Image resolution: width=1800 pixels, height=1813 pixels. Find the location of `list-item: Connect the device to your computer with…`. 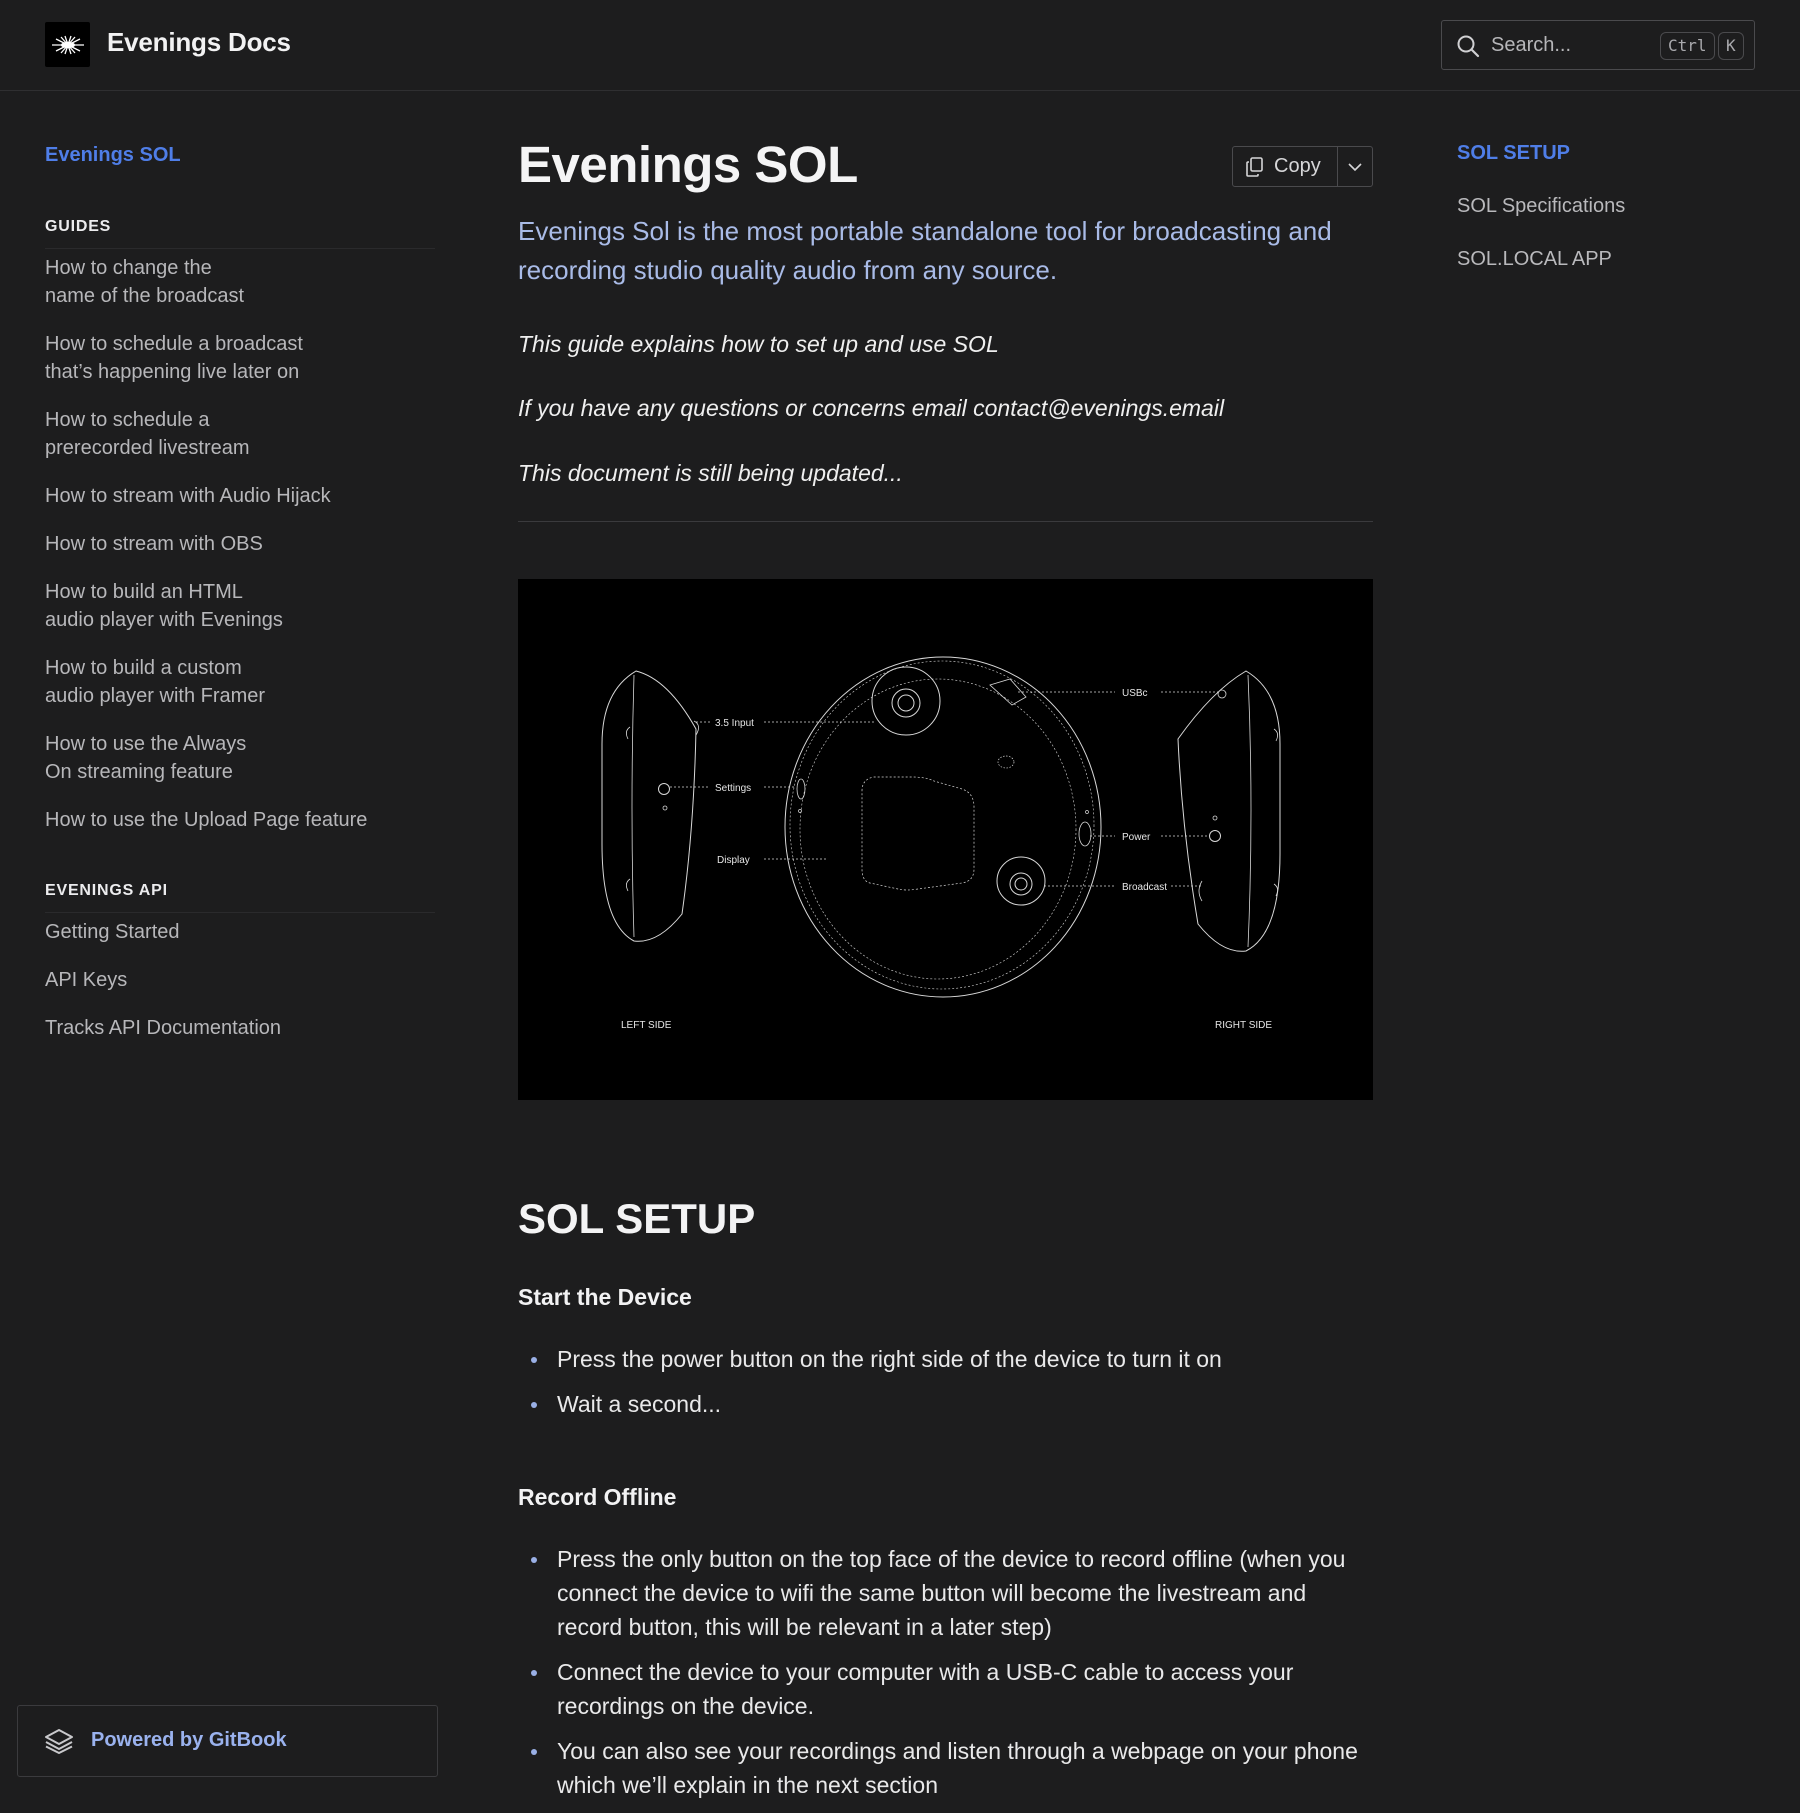

list-item: Connect the device to your computer with… is located at coordinates (945, 1689).